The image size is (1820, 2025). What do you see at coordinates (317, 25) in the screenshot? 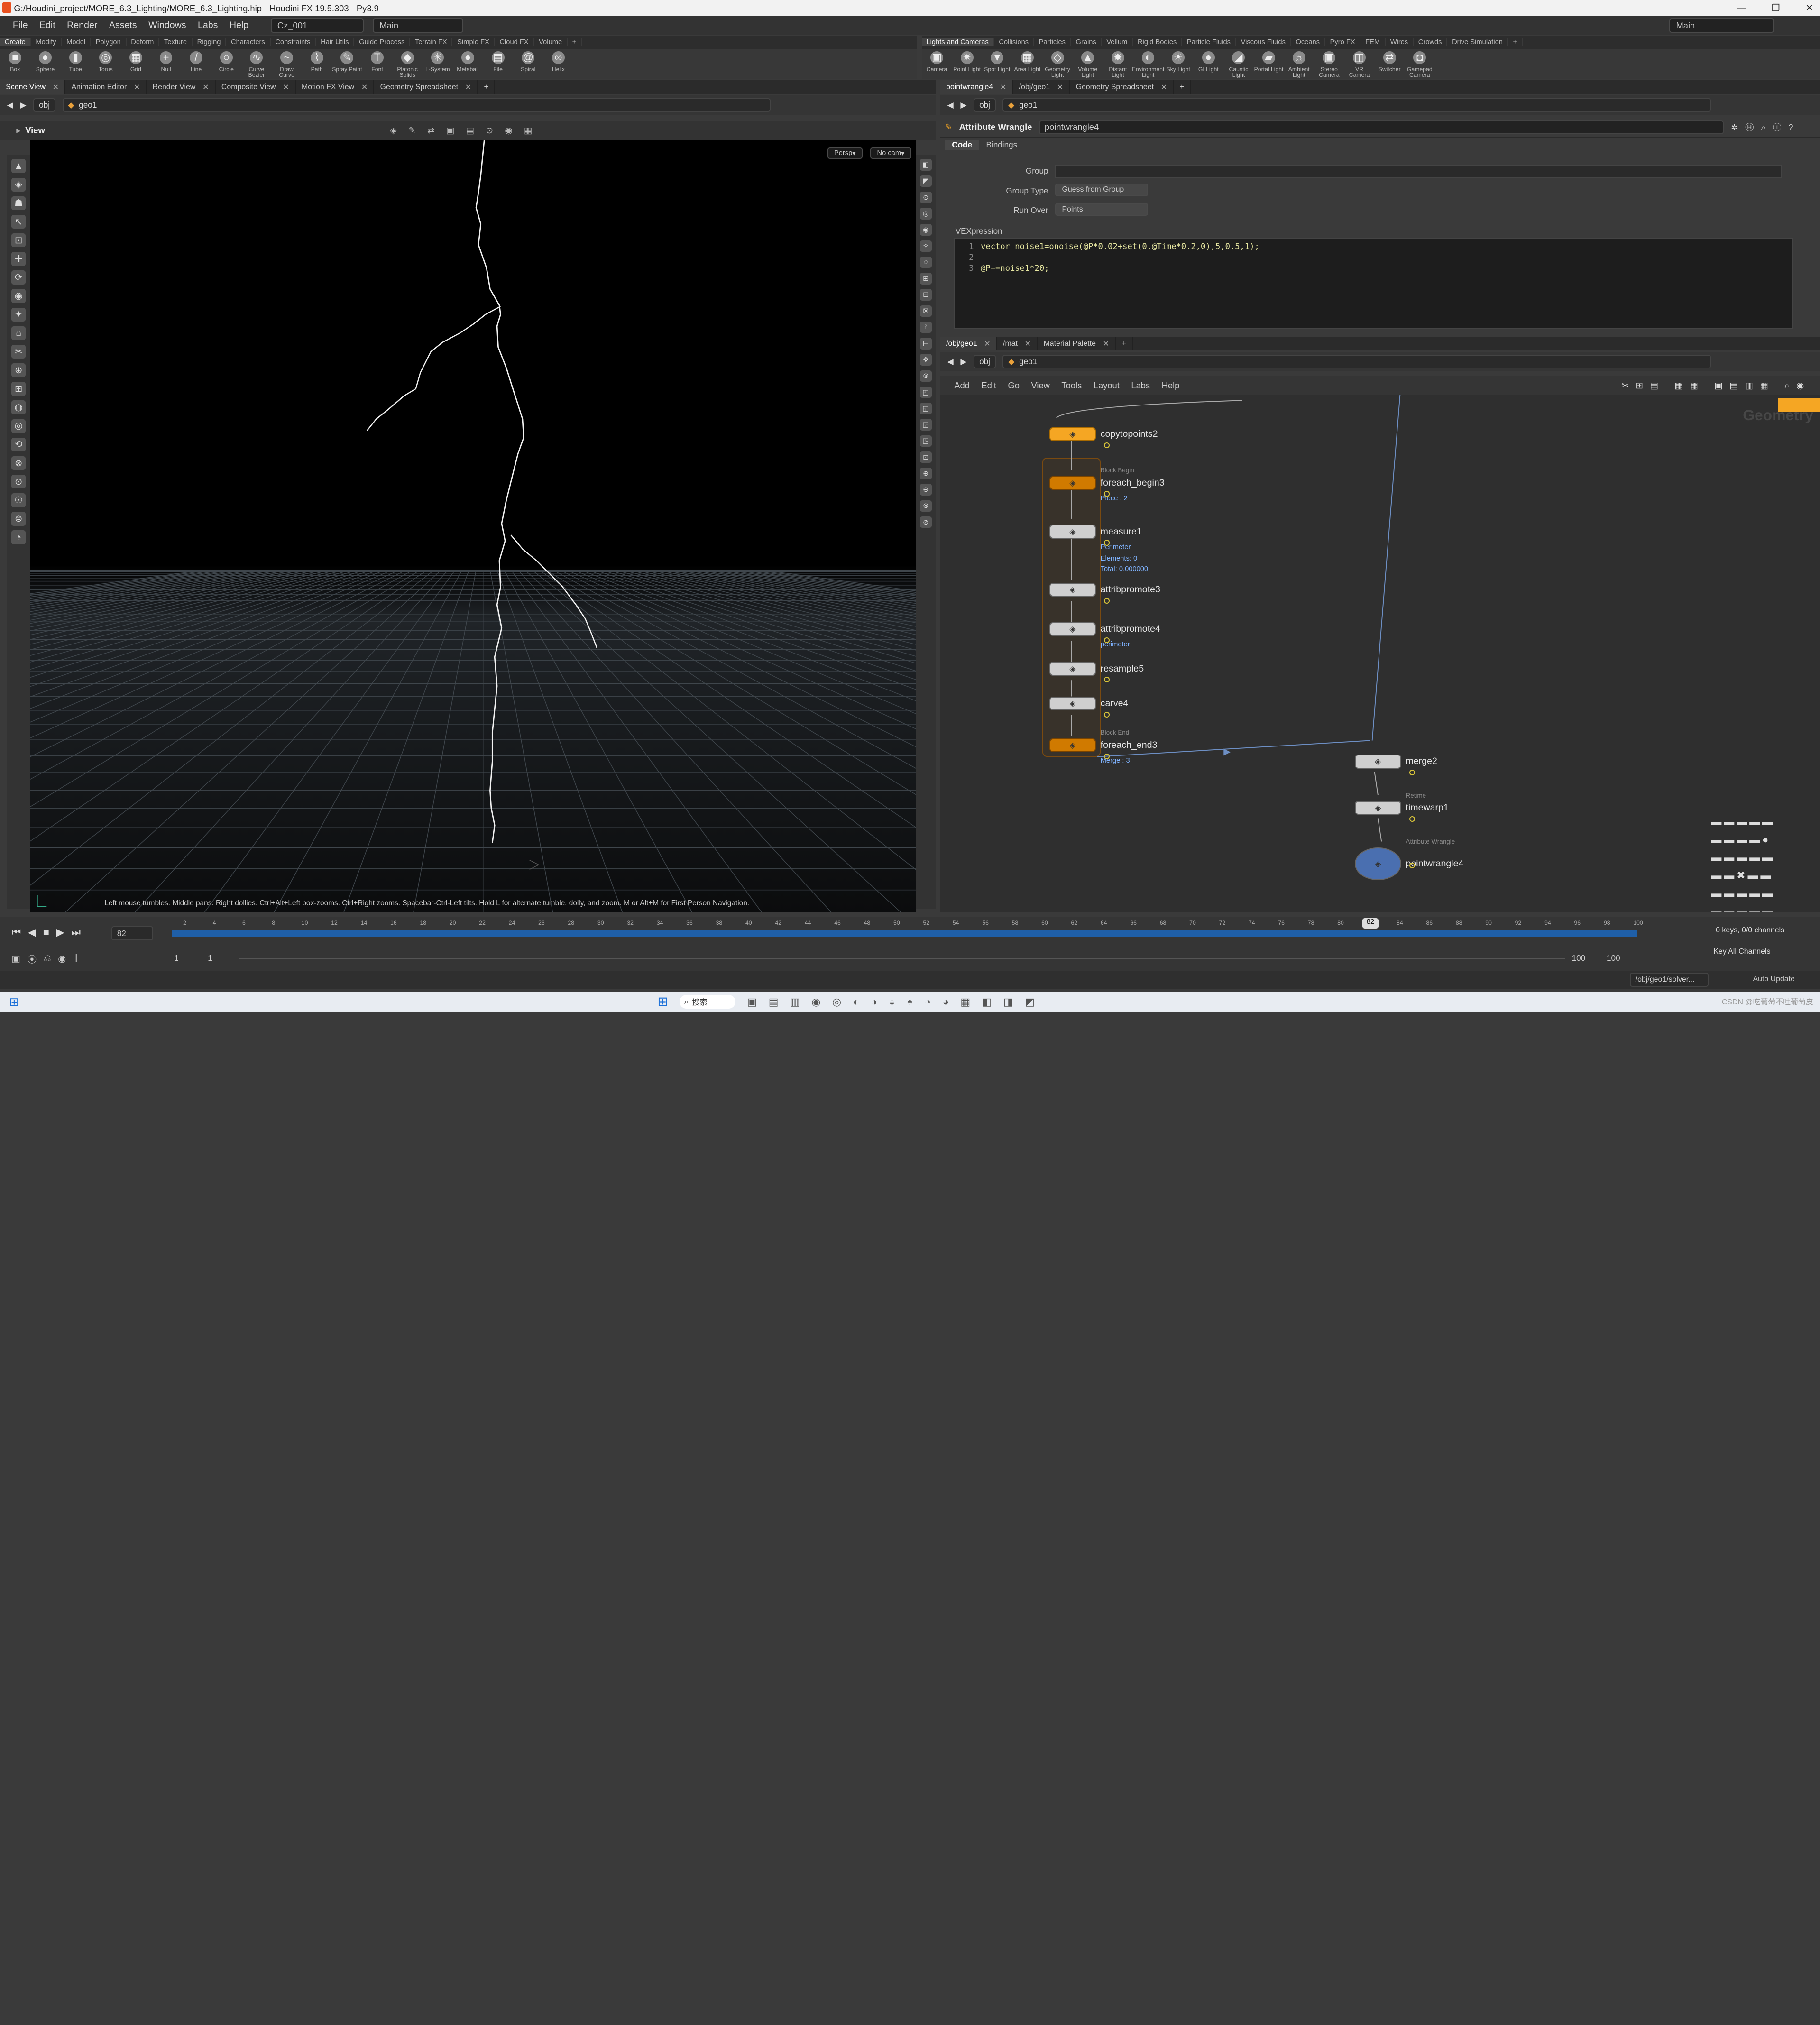
I see `desktop-selector: Cz_001` at bounding box center [317, 25].